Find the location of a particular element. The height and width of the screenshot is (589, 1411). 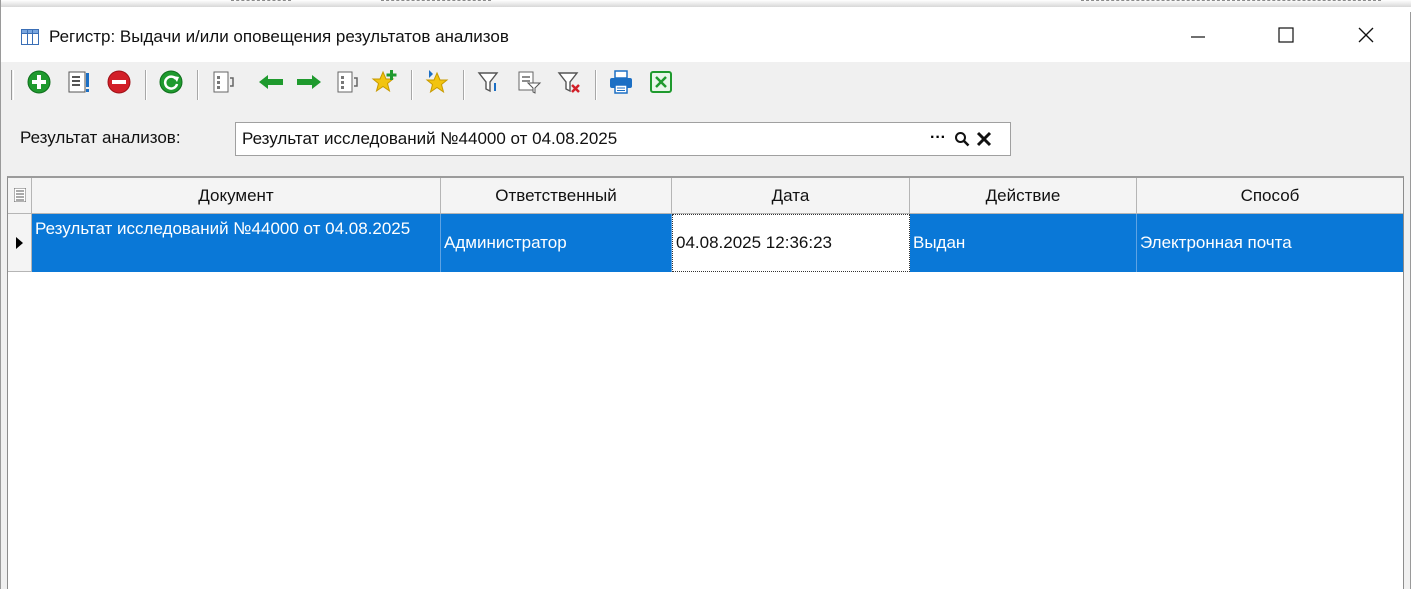

excel-icon is located at coordinates (661, 84).